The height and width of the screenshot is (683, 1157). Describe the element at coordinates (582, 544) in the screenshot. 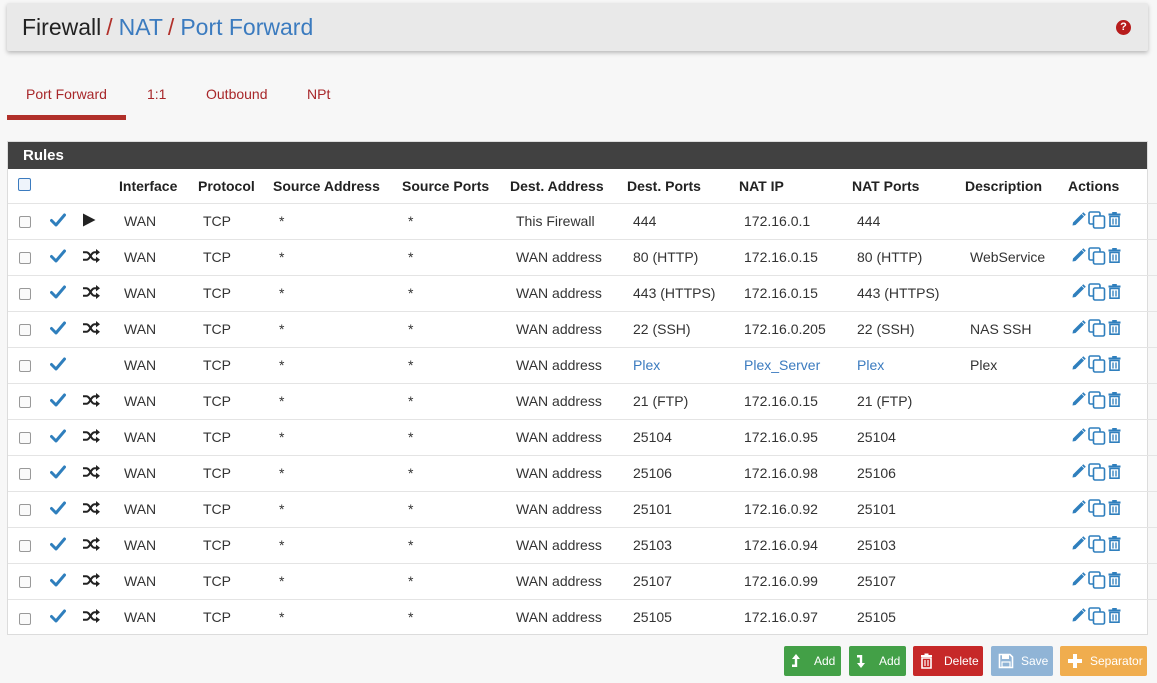

I see `table-row: WAN TCP * * WAN address 25103 172.16.0.94 25103` at that location.